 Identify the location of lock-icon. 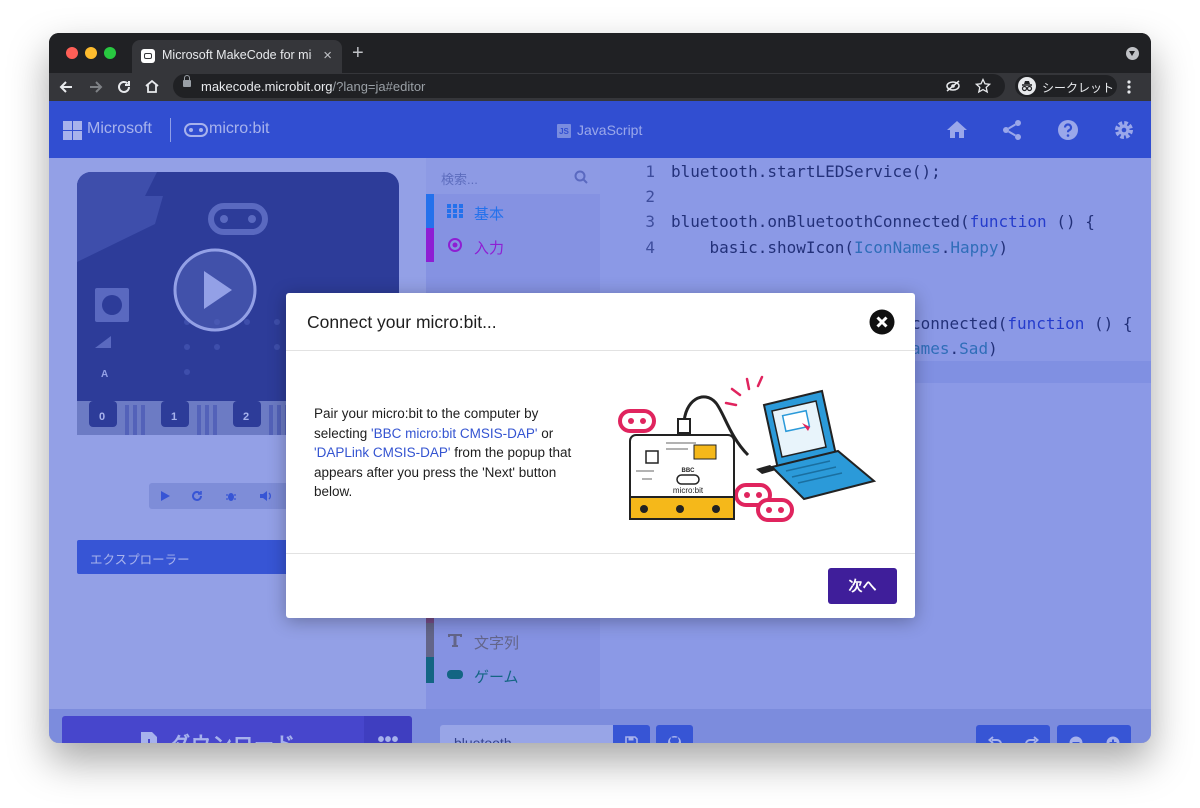
(187, 81).